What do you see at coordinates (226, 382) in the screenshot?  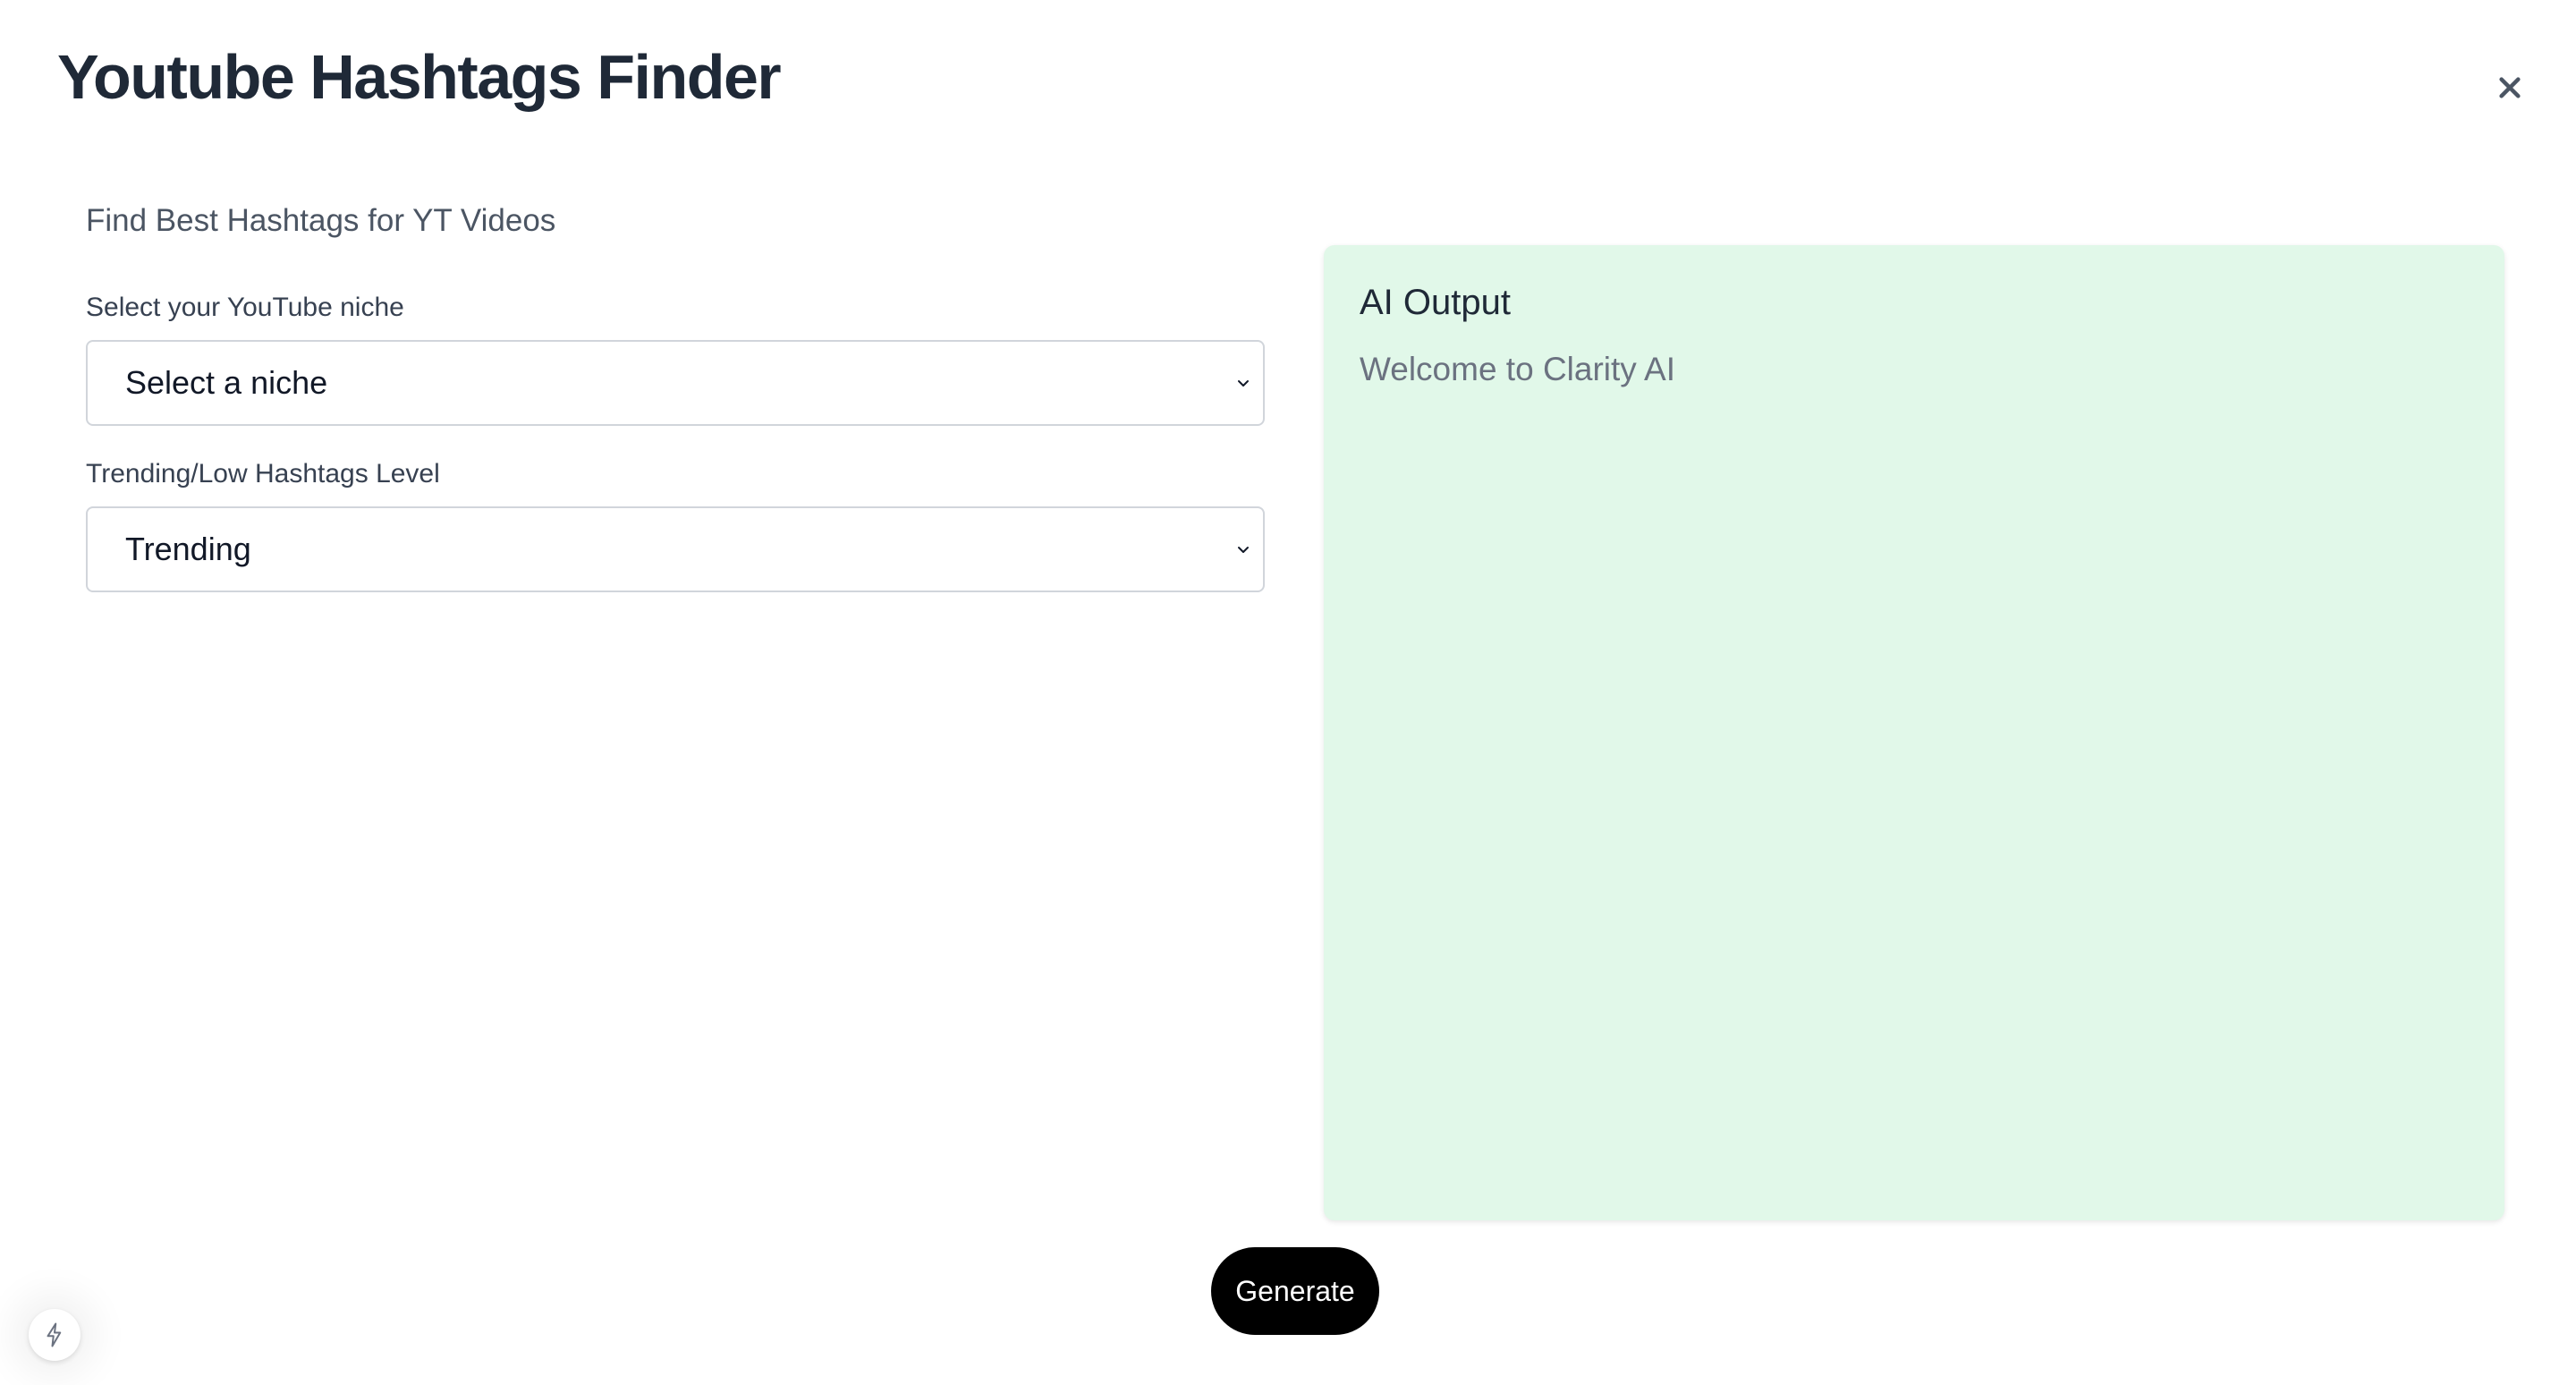 I see `niche-select-value: Select a niche` at bounding box center [226, 382].